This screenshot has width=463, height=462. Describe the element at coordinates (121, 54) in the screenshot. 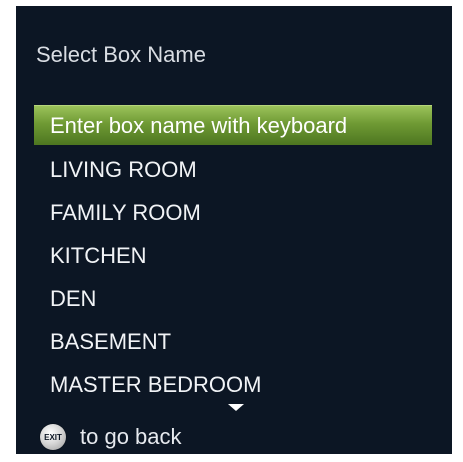

I see `dialog-title: Select Box Name` at that location.